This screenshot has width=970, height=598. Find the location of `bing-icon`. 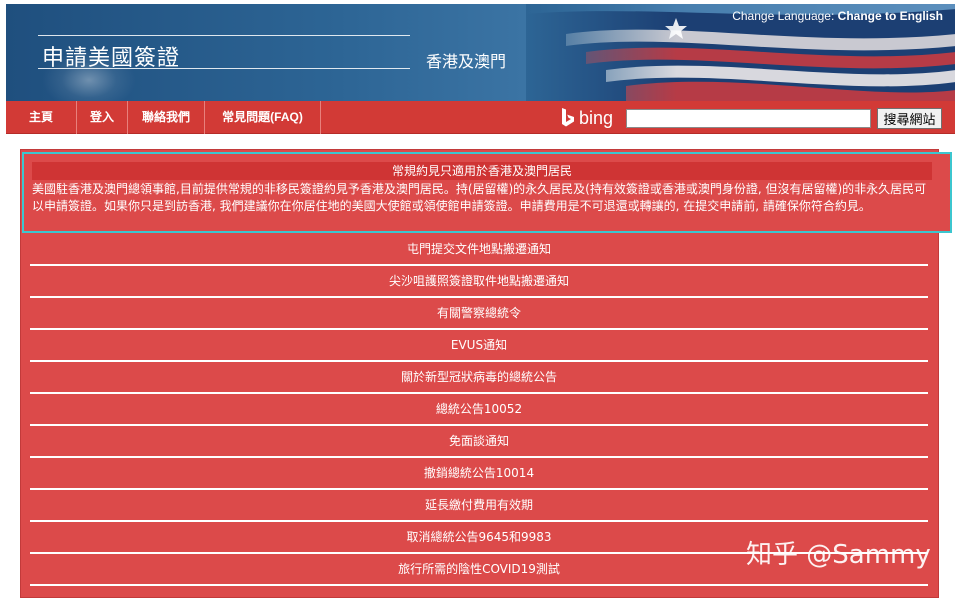

bing-icon is located at coordinates (568, 117).